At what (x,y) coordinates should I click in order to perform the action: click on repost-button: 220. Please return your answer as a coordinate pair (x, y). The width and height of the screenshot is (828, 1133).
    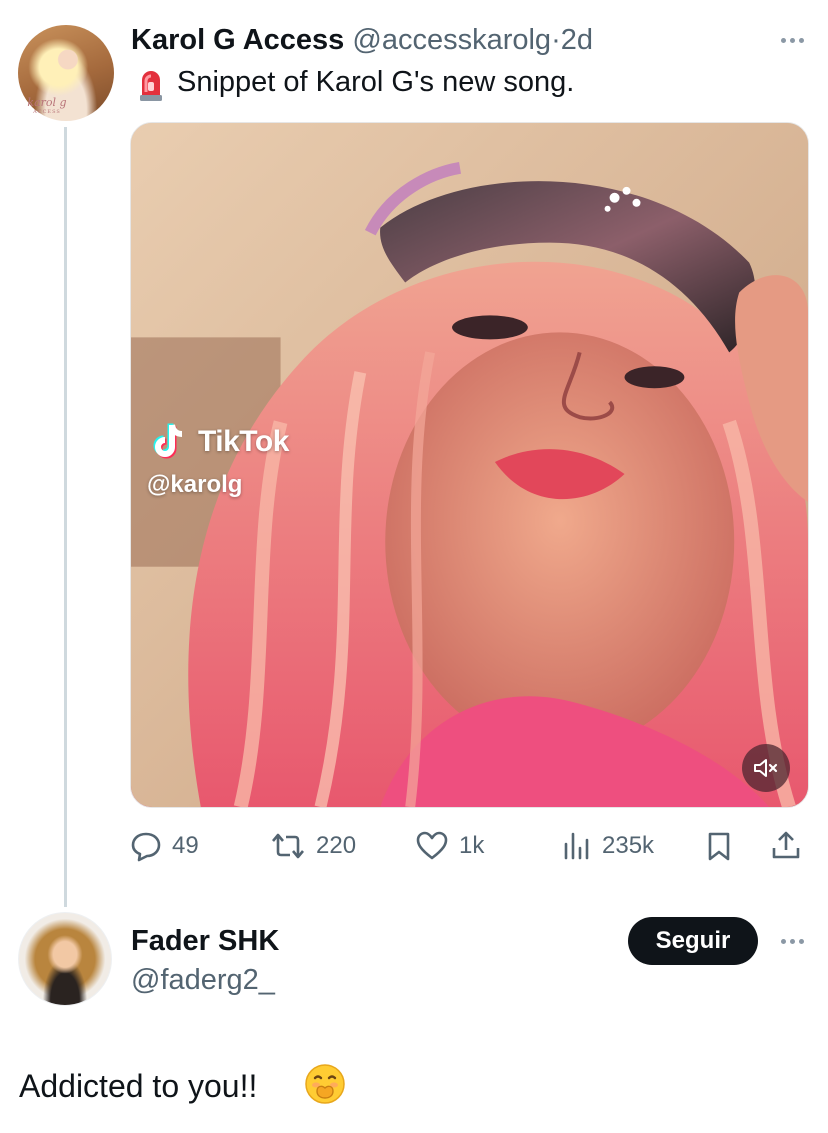
    Looking at the image, I should click on (313, 846).